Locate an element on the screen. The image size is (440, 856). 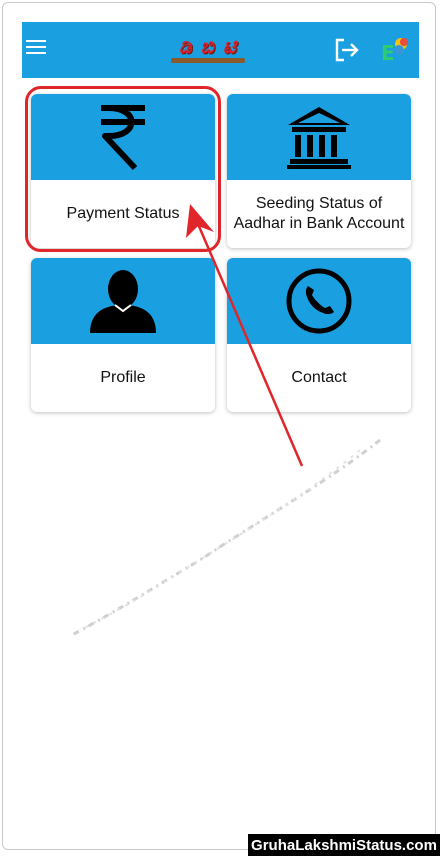
seeding-status-label: Seeding Status of Aadhar in Bank Account is located at coordinates (319, 213).